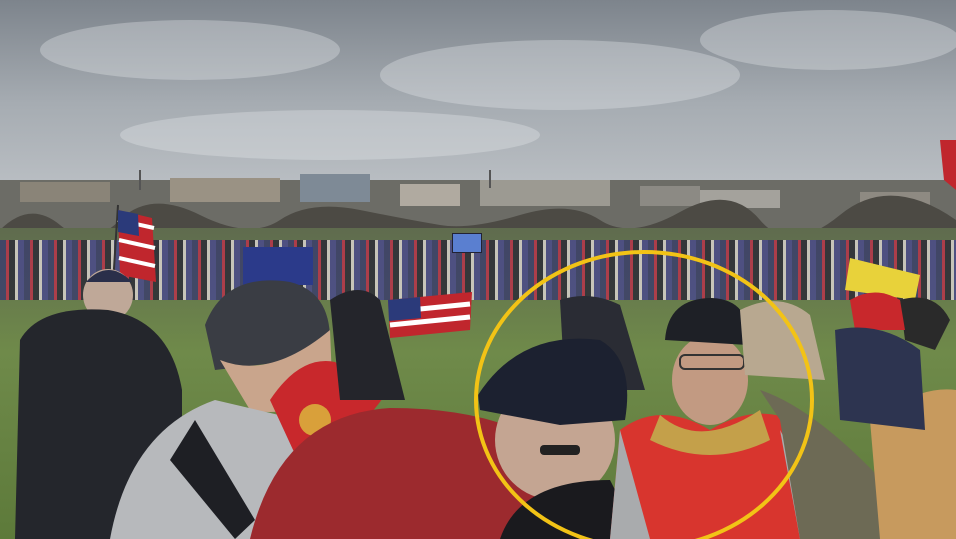  I want to click on blue-banner, so click(278, 266).